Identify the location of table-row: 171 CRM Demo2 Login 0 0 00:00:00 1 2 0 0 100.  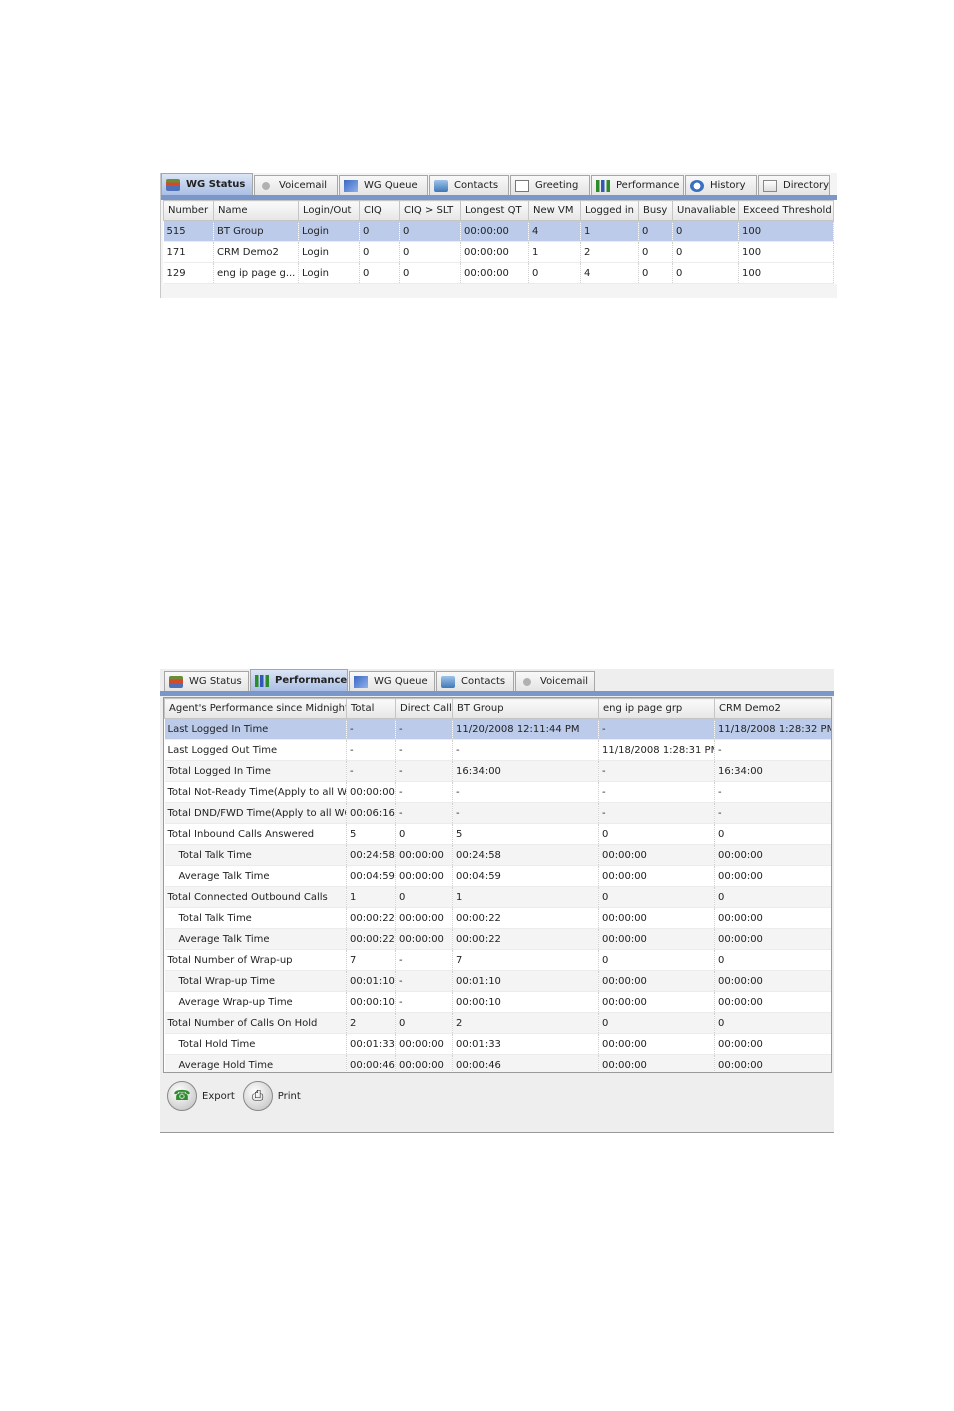
(498, 252).